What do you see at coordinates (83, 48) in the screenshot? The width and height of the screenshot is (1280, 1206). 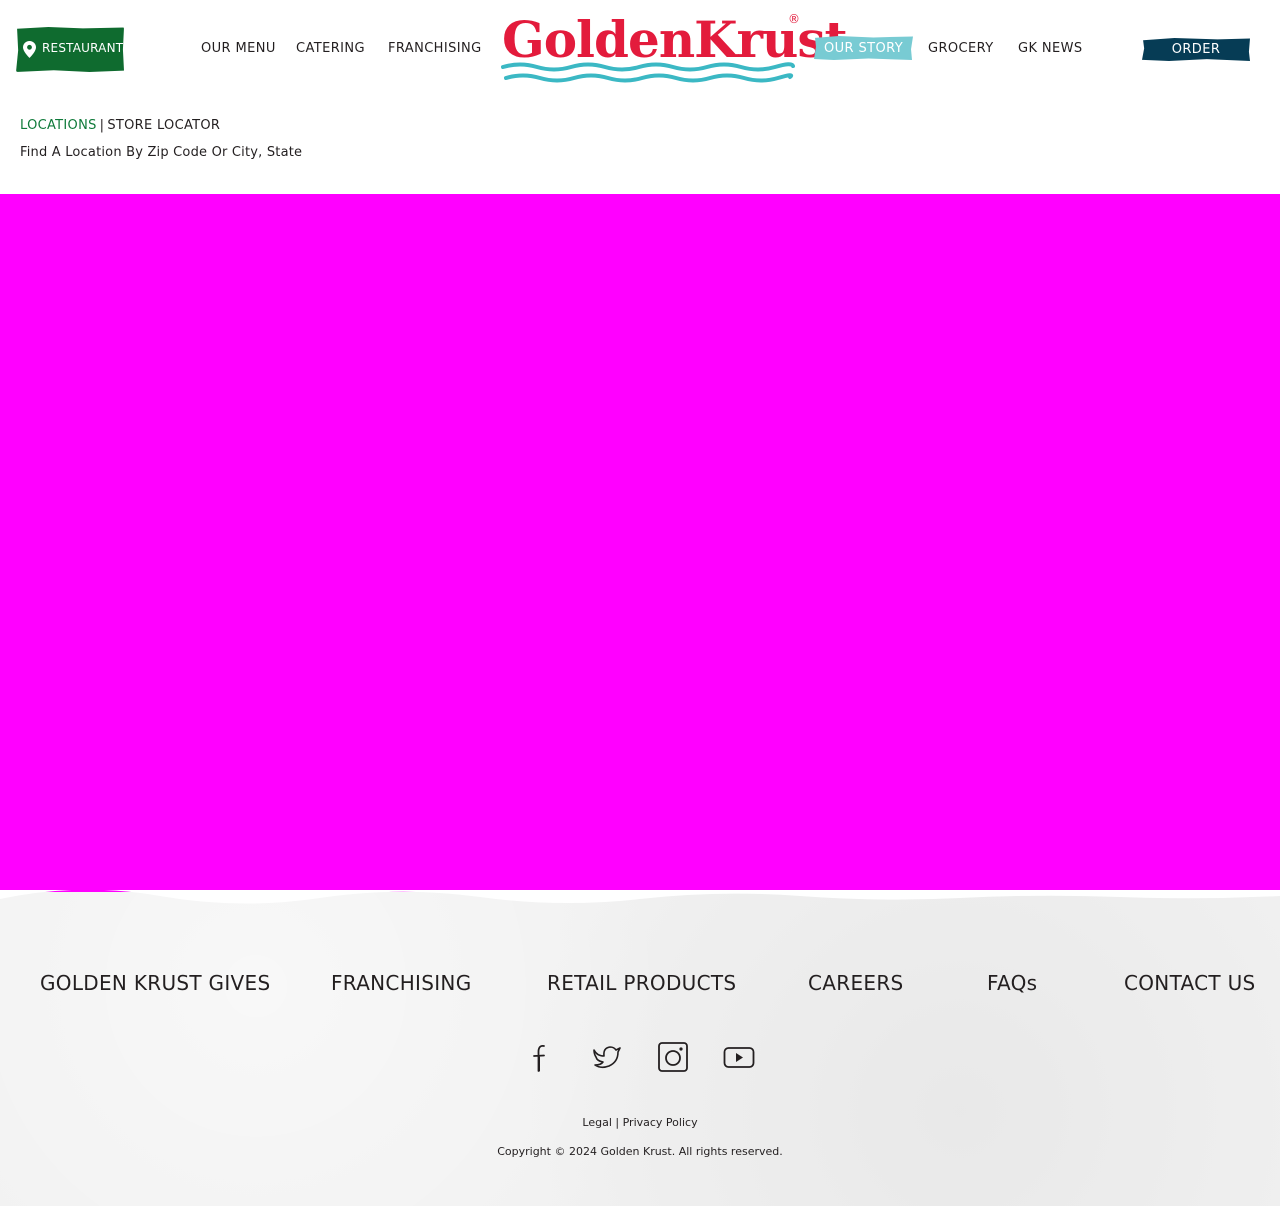 I see `restaurant-label: RESTAURANT` at bounding box center [83, 48].